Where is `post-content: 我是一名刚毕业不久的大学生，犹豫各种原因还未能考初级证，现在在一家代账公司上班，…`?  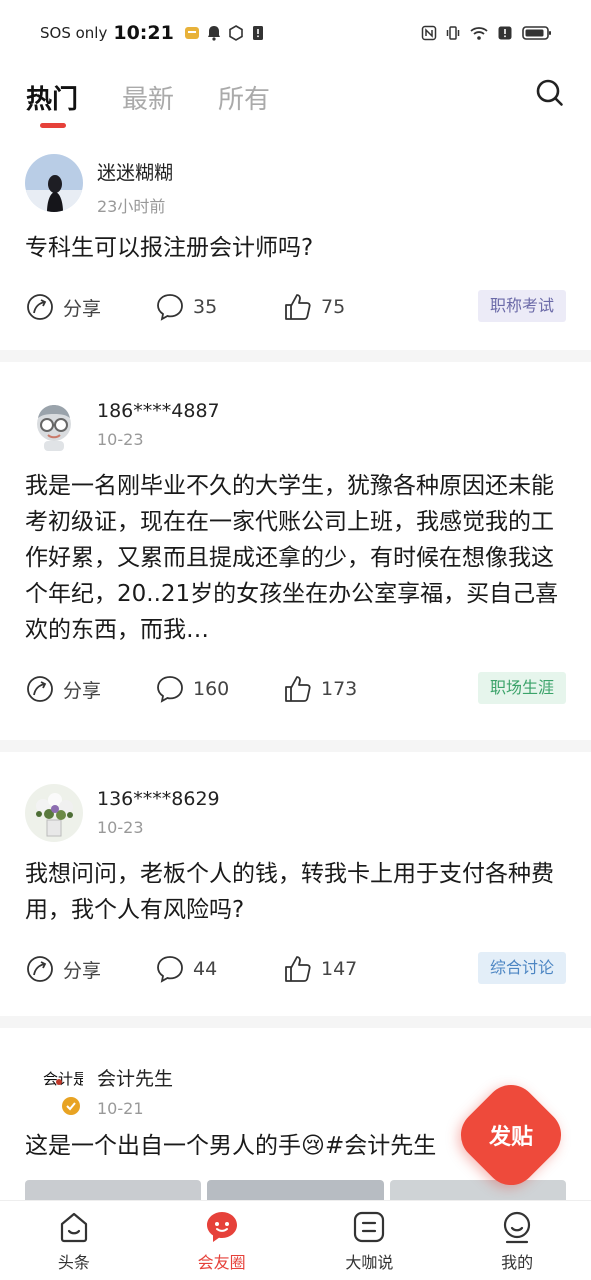
post-content: 我是一名刚毕业不久的大学生，犹豫各种原因还未能考初级证，现在在一家代账公司上班，… is located at coordinates (295, 558).